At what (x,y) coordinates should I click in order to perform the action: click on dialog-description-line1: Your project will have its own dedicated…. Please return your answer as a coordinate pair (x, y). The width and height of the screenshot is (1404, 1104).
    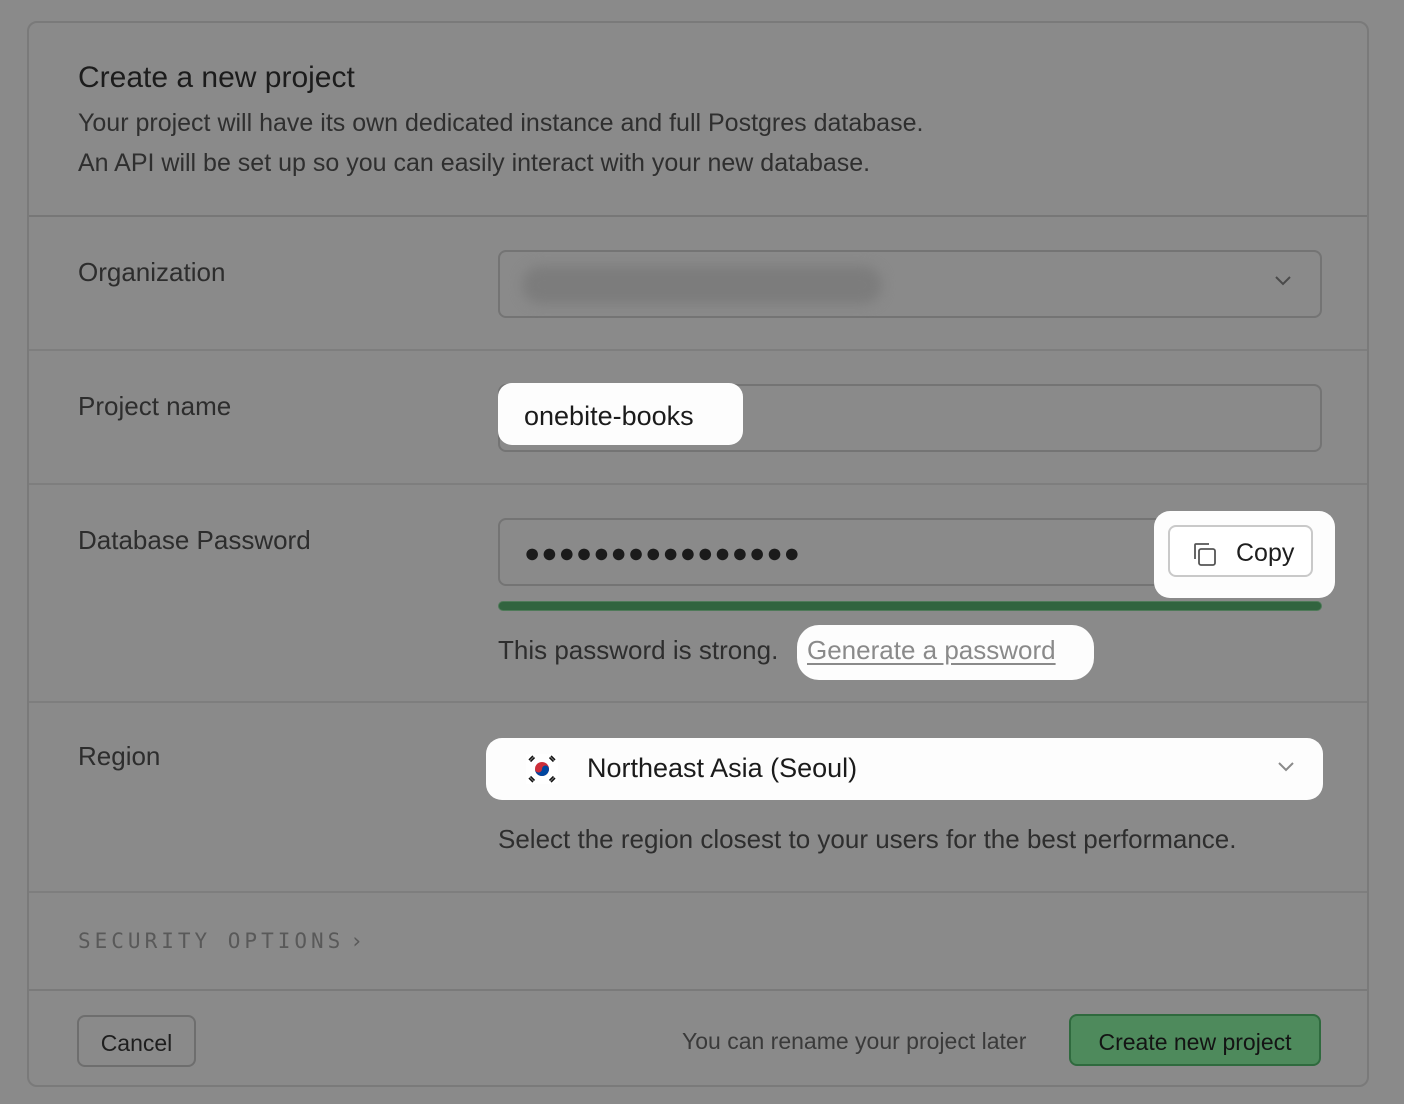
    Looking at the image, I should click on (501, 123).